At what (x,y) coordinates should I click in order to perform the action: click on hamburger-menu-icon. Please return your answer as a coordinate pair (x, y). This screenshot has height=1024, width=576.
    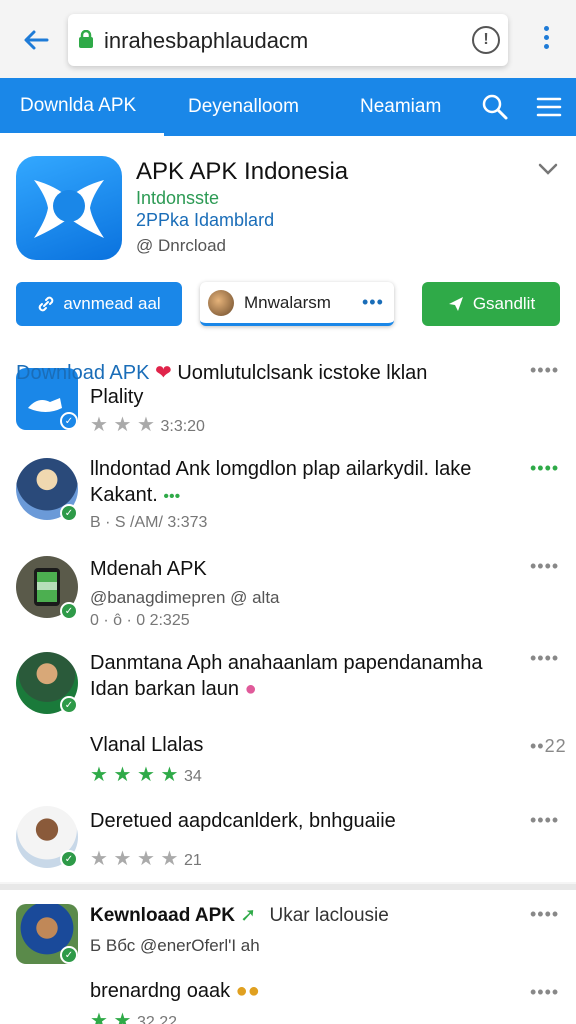
    Looking at the image, I should click on (549, 107).